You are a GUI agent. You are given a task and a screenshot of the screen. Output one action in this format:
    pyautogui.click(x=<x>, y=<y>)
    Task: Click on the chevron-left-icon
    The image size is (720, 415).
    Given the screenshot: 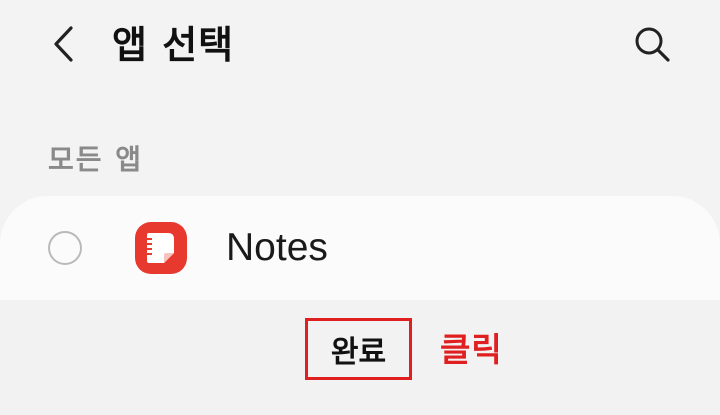 What is the action you would take?
    pyautogui.click(x=63, y=44)
    